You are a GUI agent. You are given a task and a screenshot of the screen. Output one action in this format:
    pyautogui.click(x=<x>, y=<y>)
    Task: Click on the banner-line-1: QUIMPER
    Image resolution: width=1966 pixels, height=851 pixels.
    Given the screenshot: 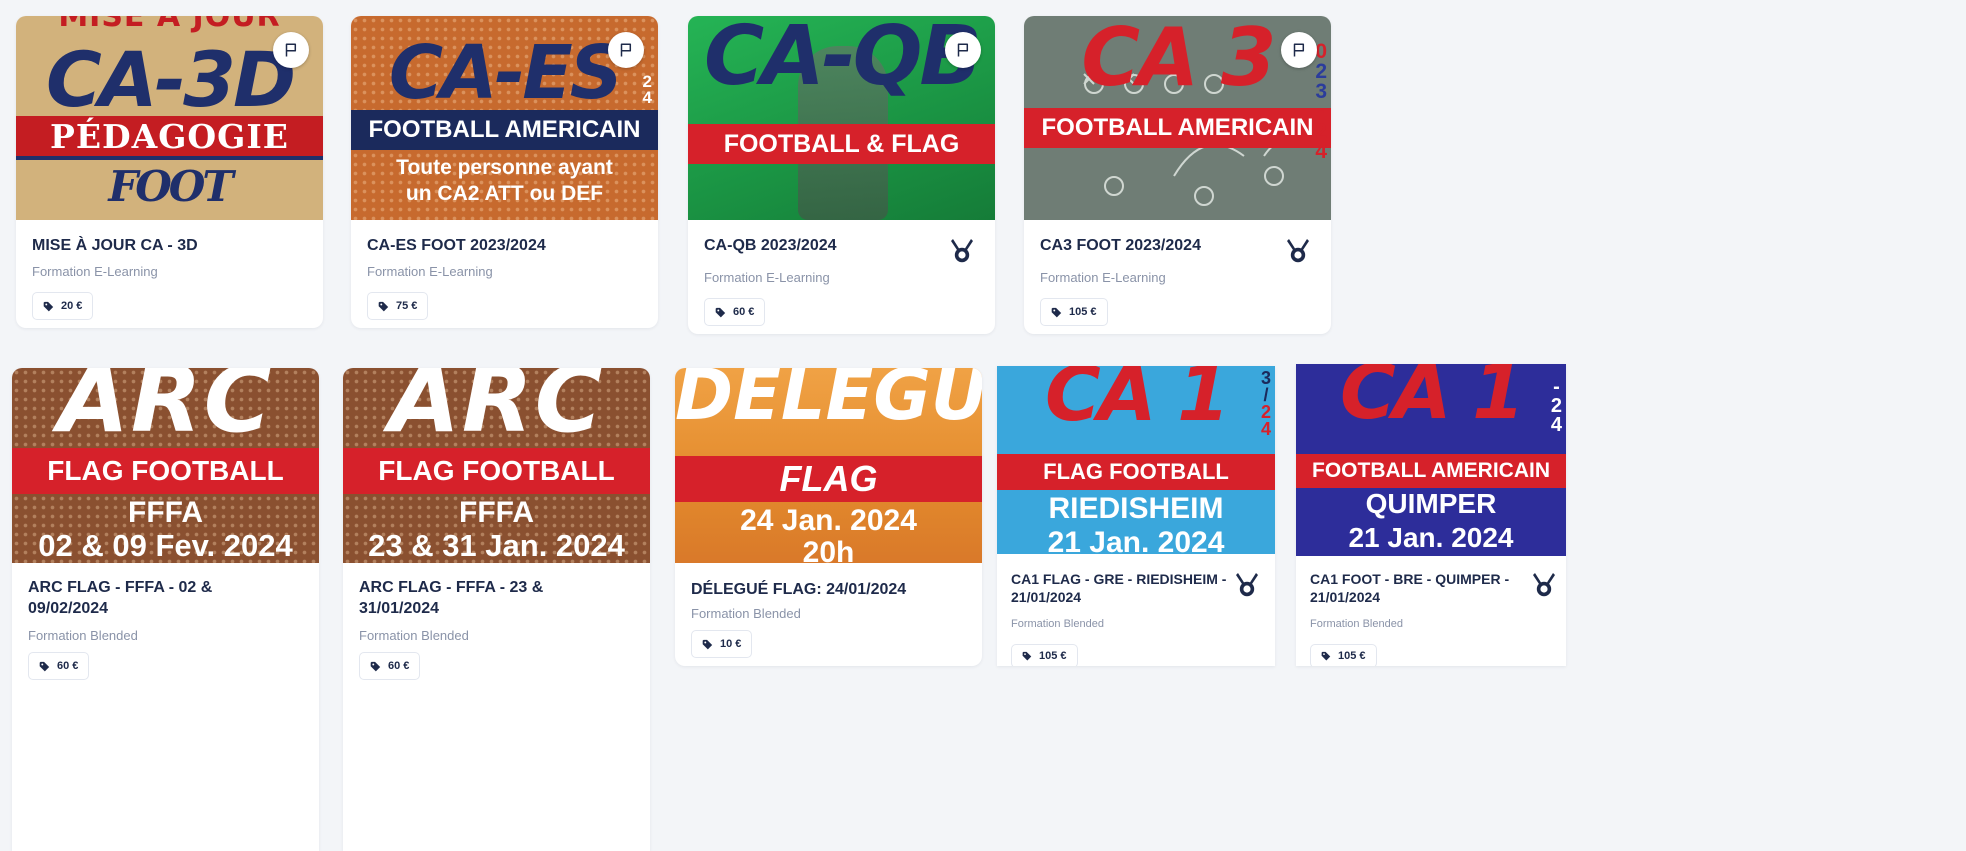 What is the action you would take?
    pyautogui.click(x=1431, y=503)
    